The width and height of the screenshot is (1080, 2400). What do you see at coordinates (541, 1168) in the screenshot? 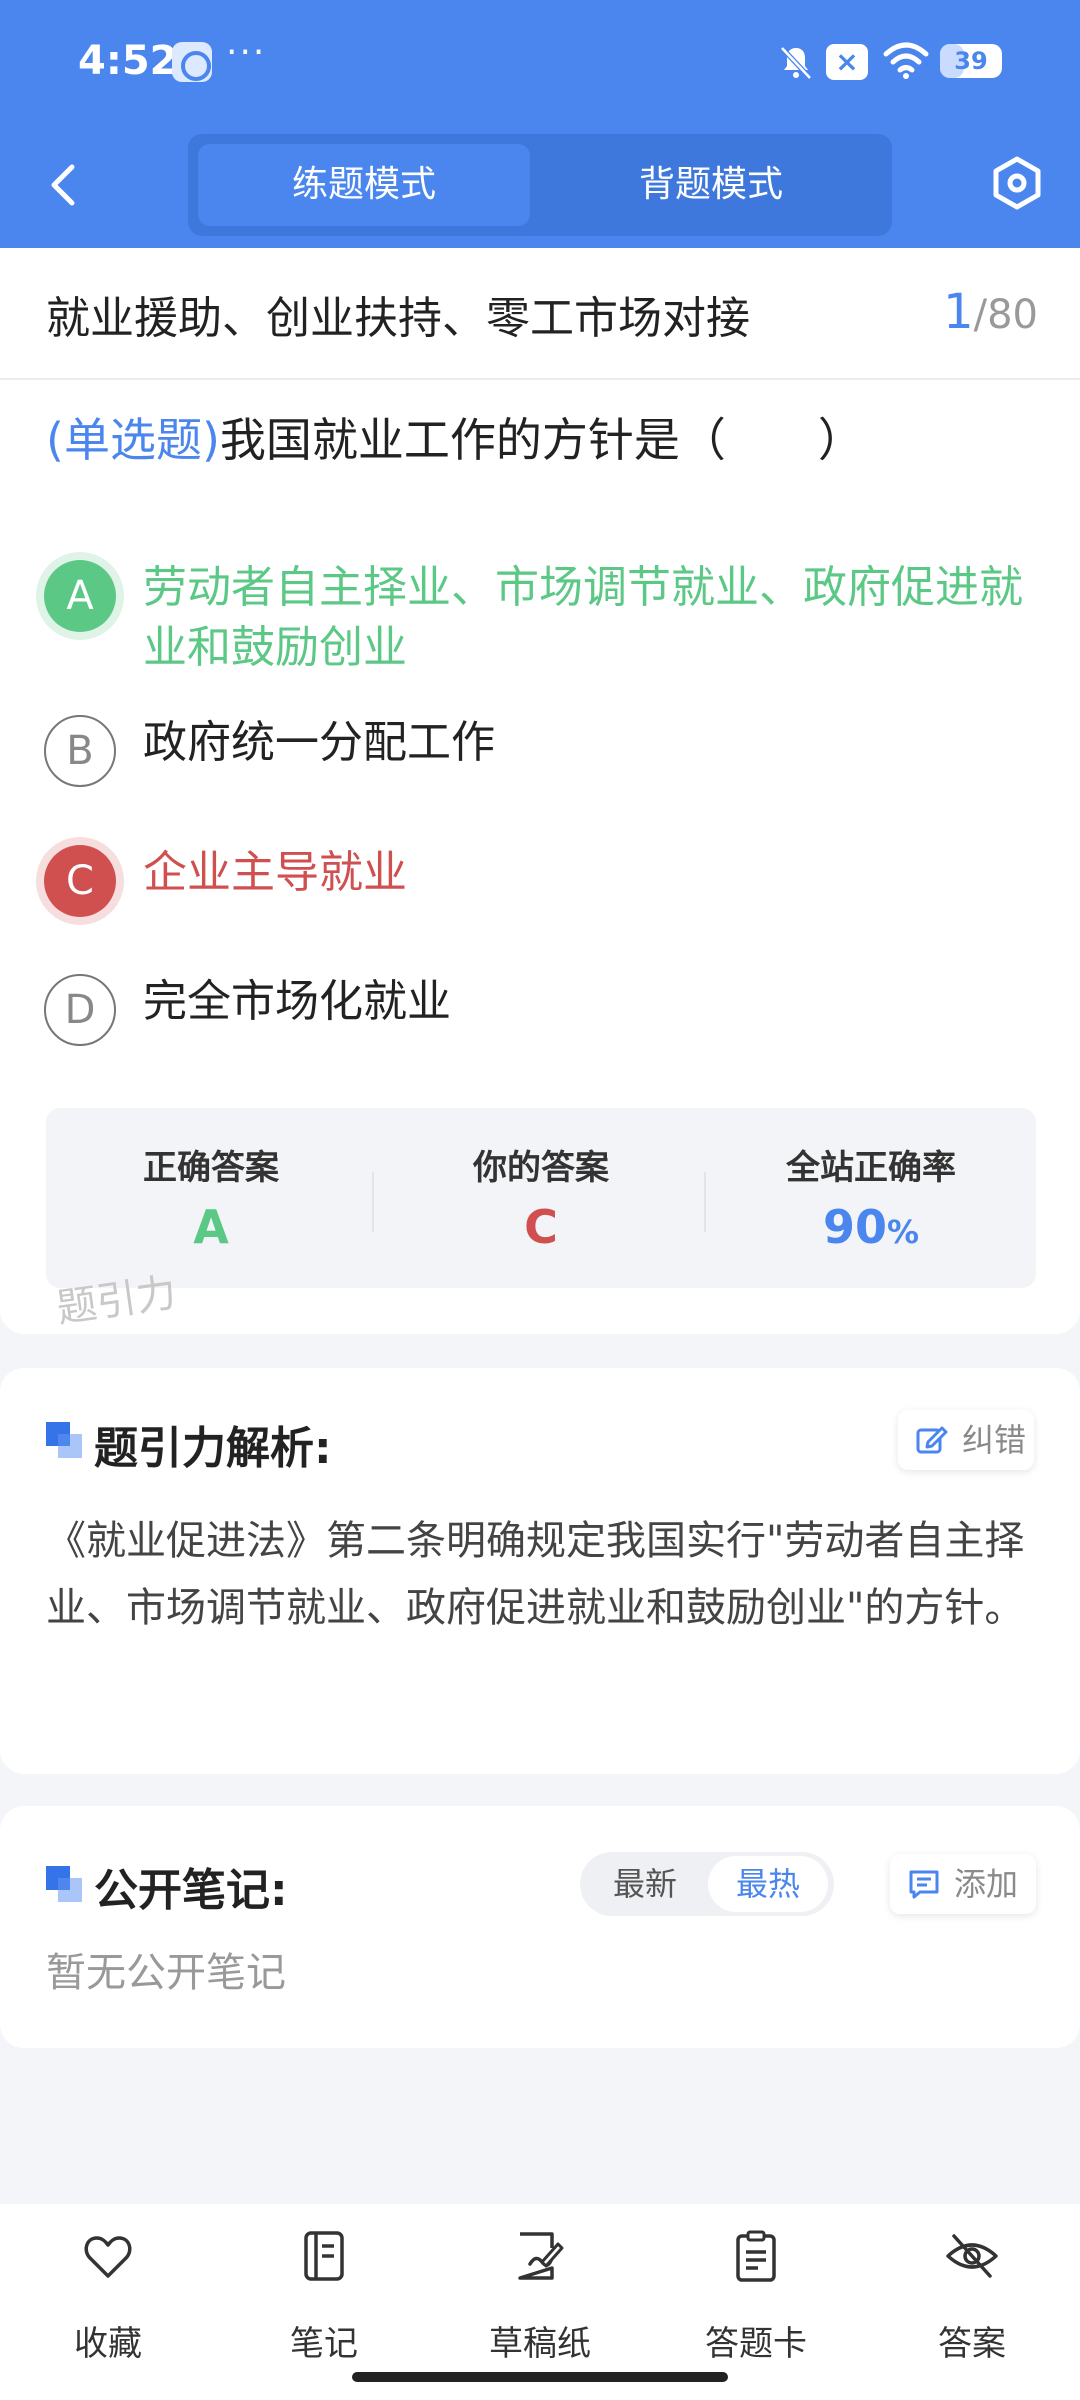
I see `your-answer-label: 你的答案` at bounding box center [541, 1168].